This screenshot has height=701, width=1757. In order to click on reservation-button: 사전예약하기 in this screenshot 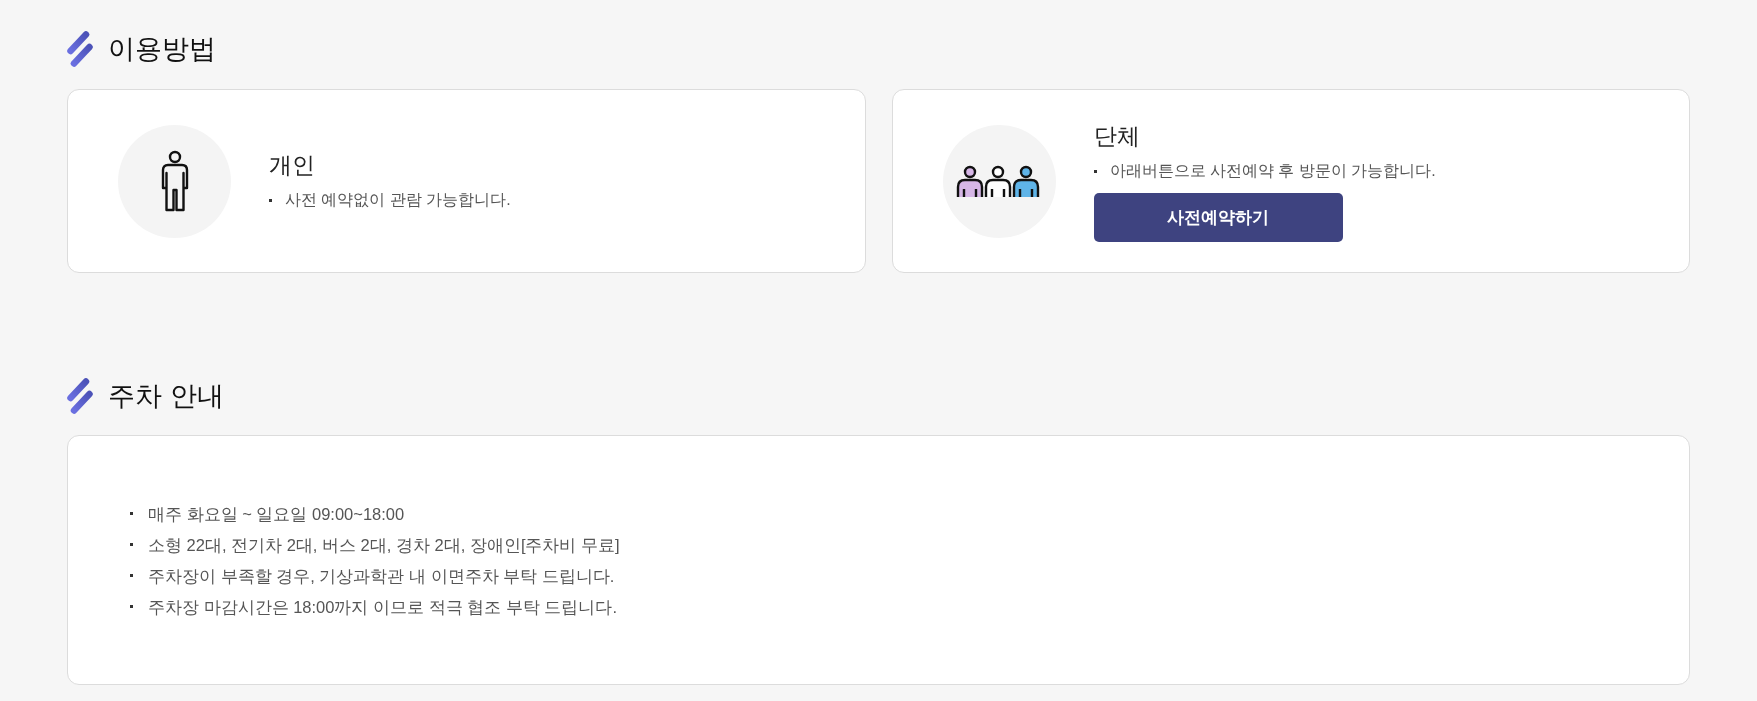, I will do `click(1218, 217)`.